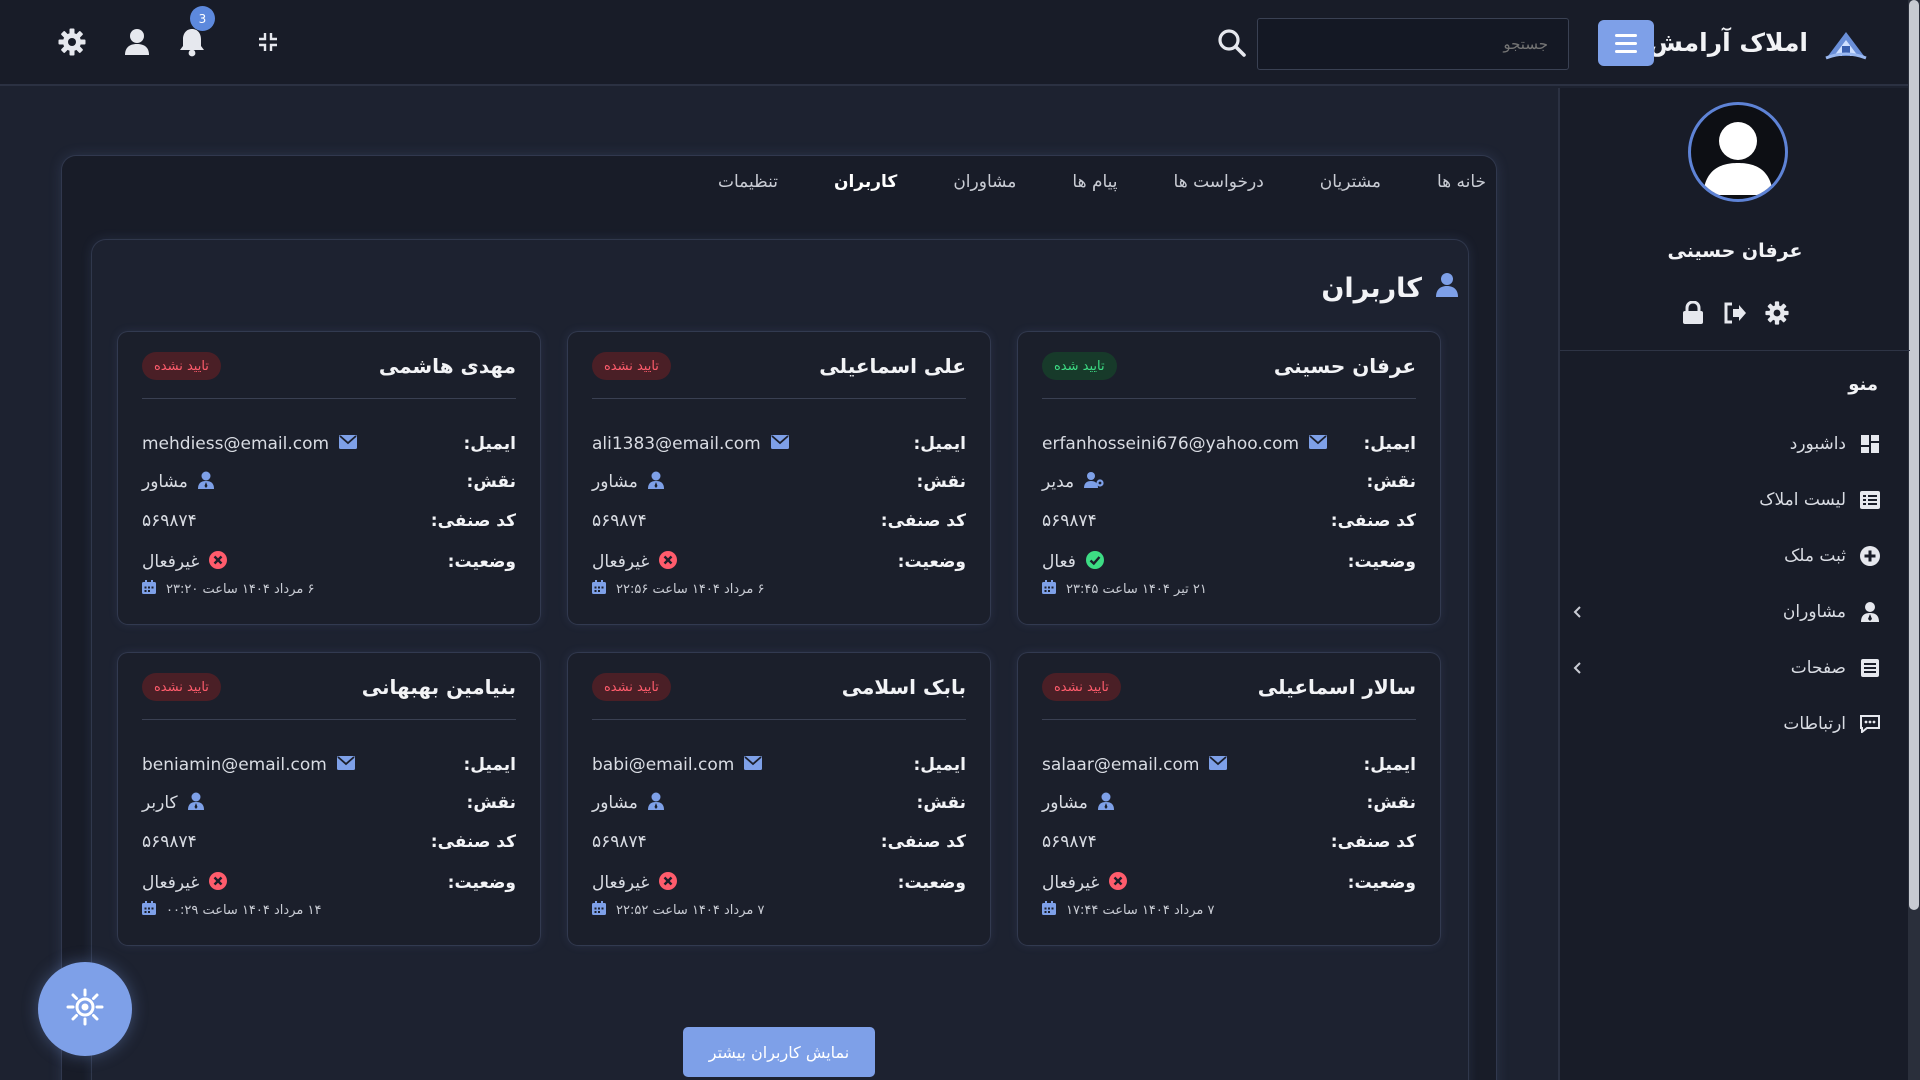 The image size is (1920, 1080). Describe the element at coordinates (329, 765) in the screenshot. I see `email-row: ایمیل: beniamin@email.com` at that location.